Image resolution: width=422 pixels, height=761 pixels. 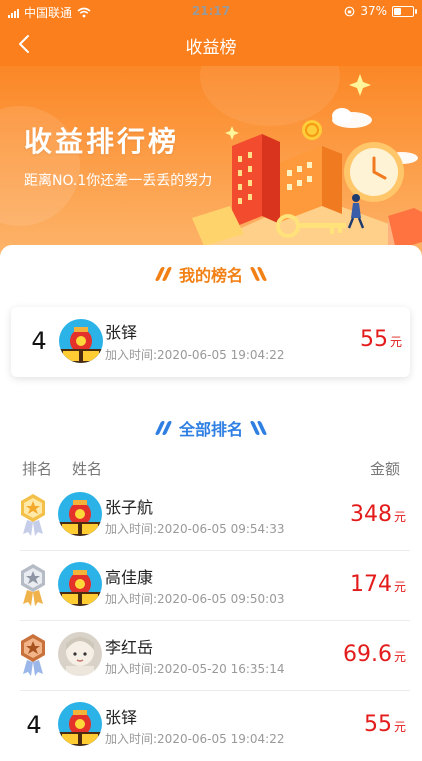 What do you see at coordinates (210, 342) in the screenshot?
I see `my-rank-card: 4 张铎 加入时间:2020-06-05 19:04:22 55 元` at bounding box center [210, 342].